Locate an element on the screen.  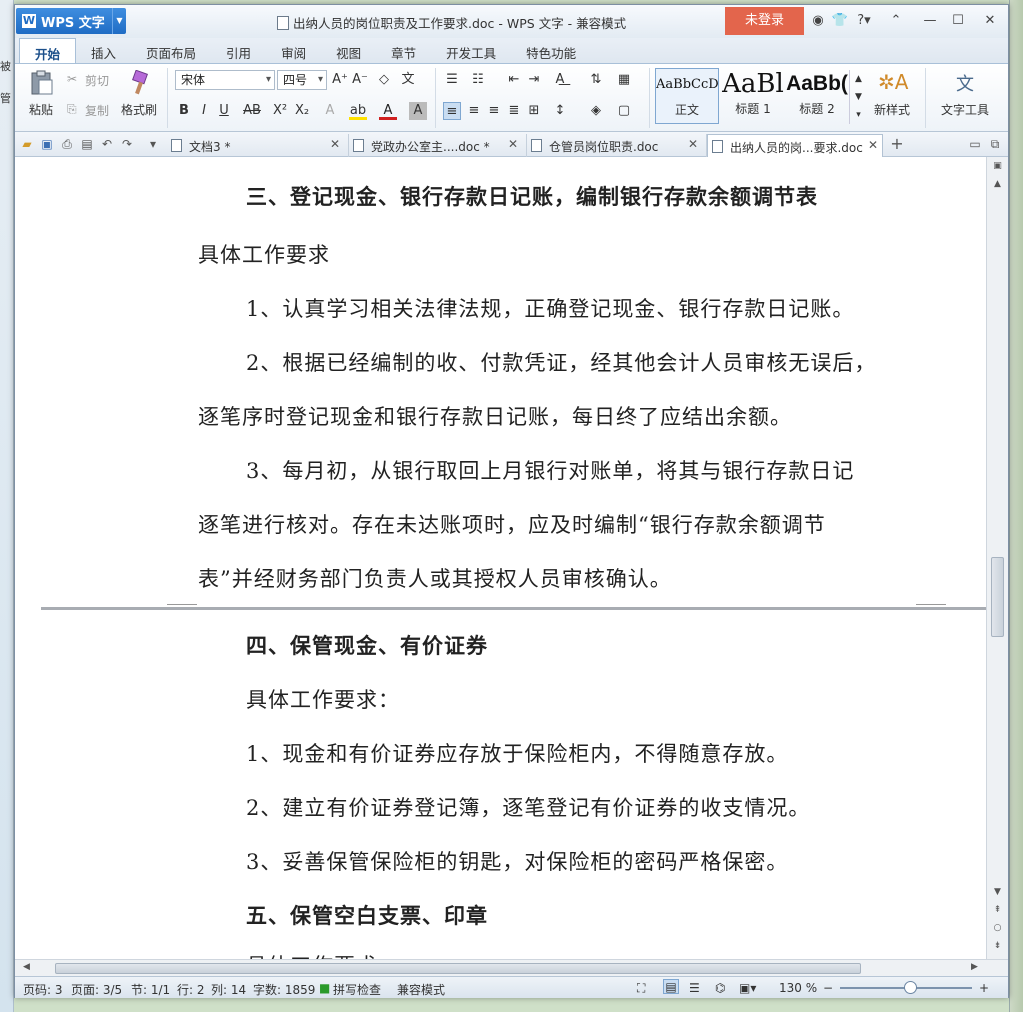
horizontal-scroll-thumb is located at coordinates (458, 968).